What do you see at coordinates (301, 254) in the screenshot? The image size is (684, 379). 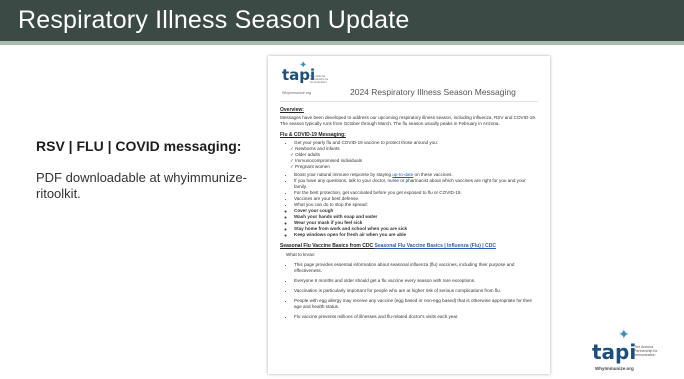 I see `what-to-know: What to know:` at bounding box center [301, 254].